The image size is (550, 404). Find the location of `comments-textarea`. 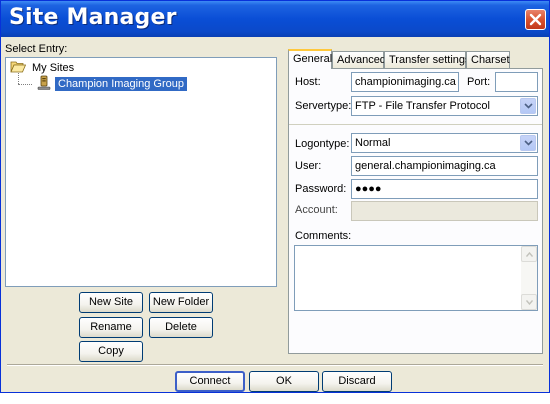

comments-textarea is located at coordinates (416, 278).